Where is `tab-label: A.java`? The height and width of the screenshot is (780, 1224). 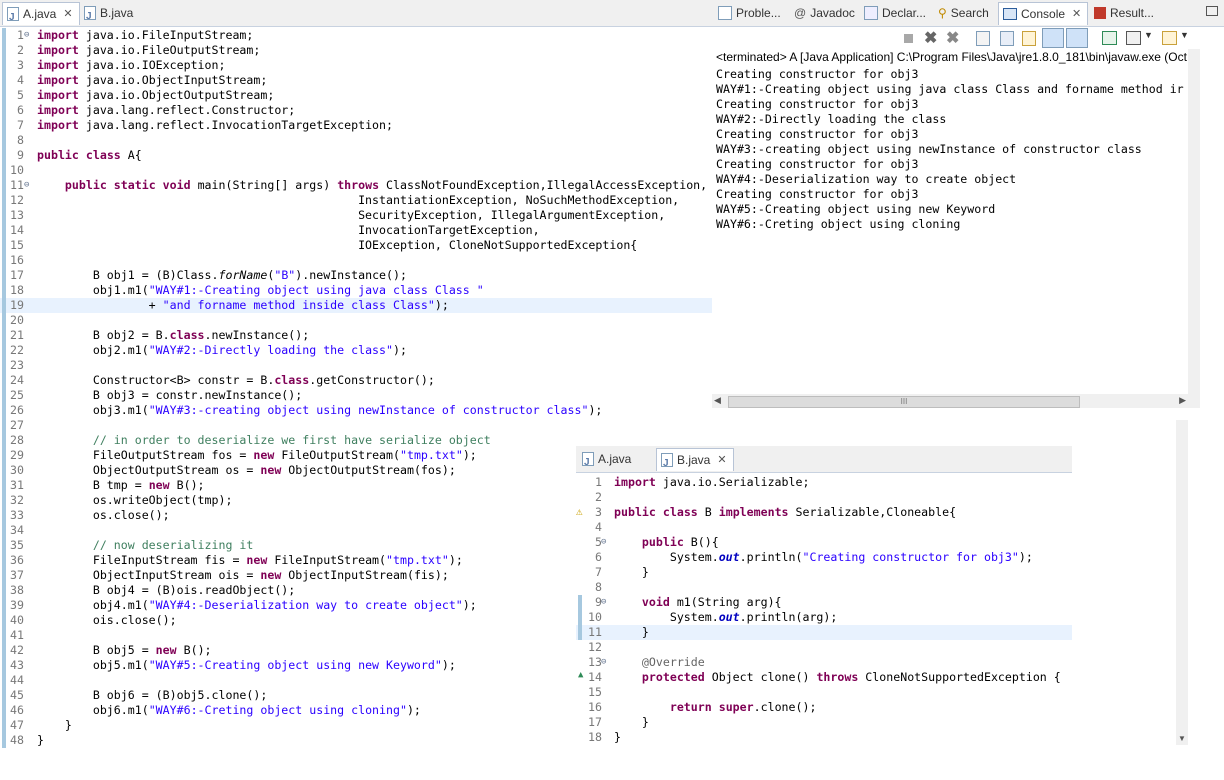
tab-label: A.java is located at coordinates (615, 459).